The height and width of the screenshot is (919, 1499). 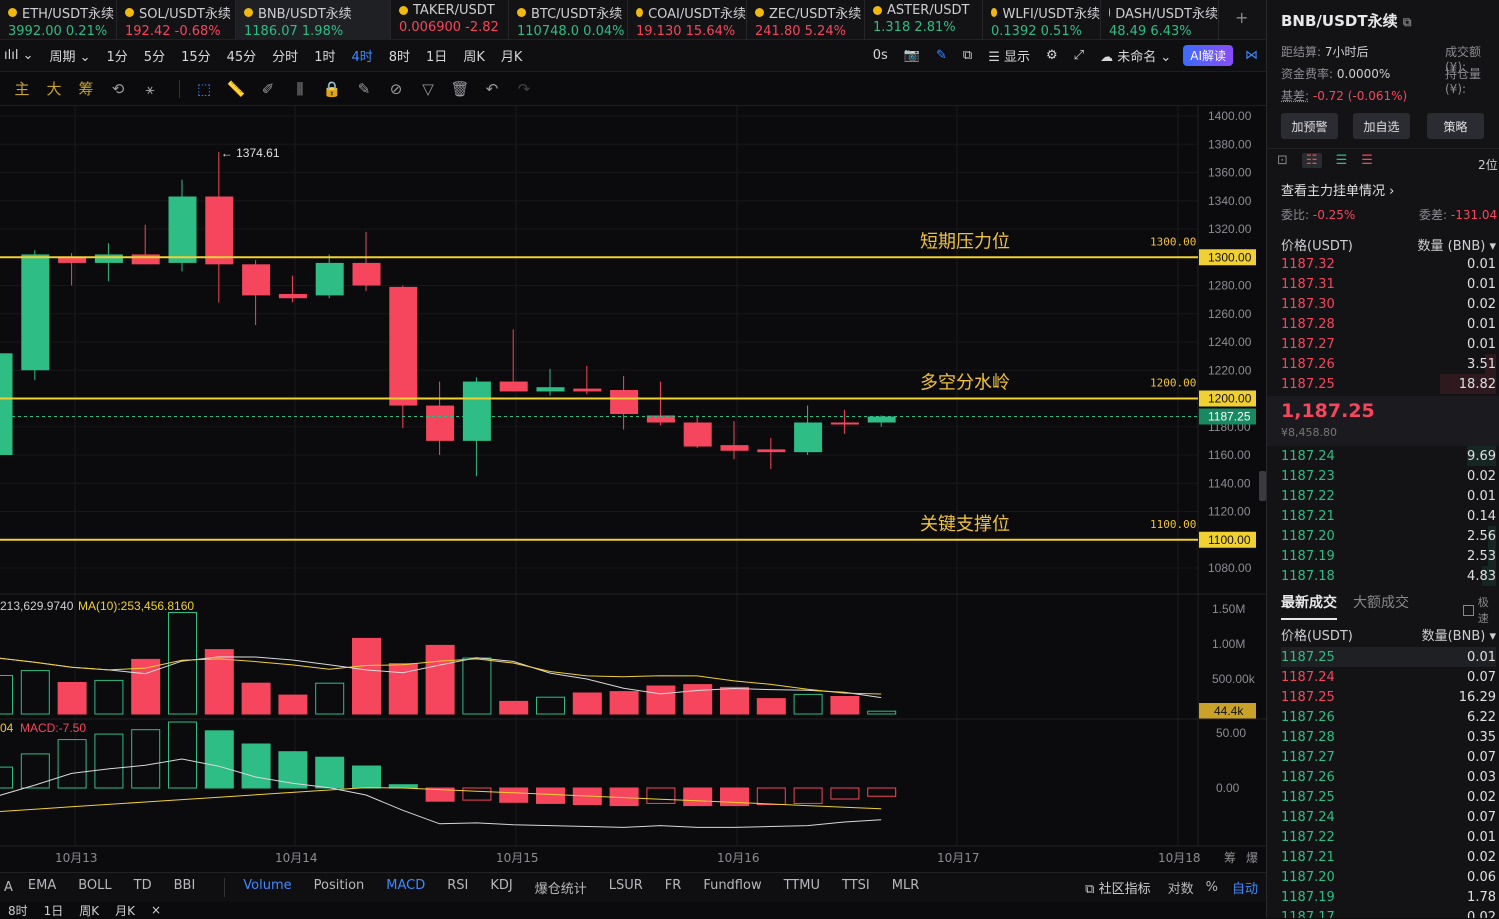 I want to click on mode-asks-icon: ☰, so click(x=1367, y=160).